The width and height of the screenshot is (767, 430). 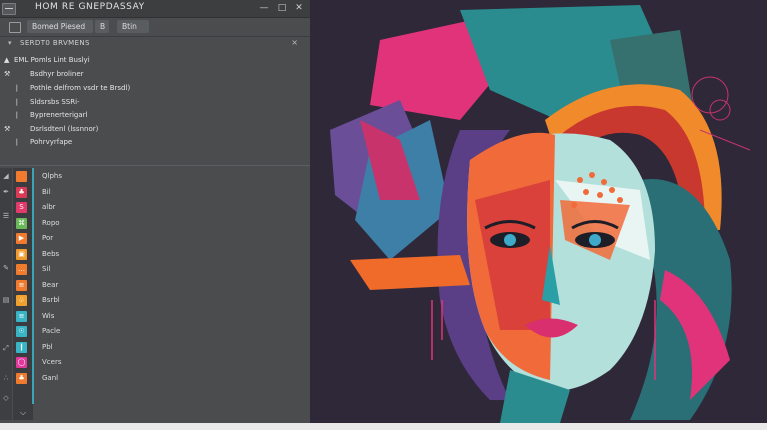 I want to click on option-field: B, so click(x=102, y=26).